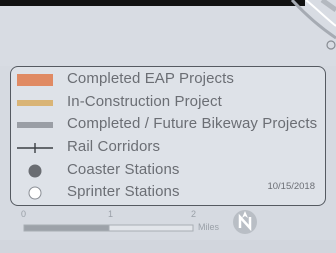 Image resolution: width=336 pixels, height=253 pixels. I want to click on legend-item: Completed / Future Bikeway Projects, so click(168, 125).